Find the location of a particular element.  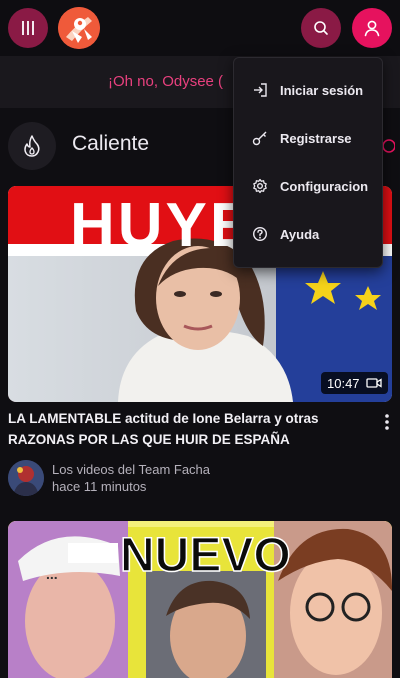

user-button is located at coordinates (372, 28).